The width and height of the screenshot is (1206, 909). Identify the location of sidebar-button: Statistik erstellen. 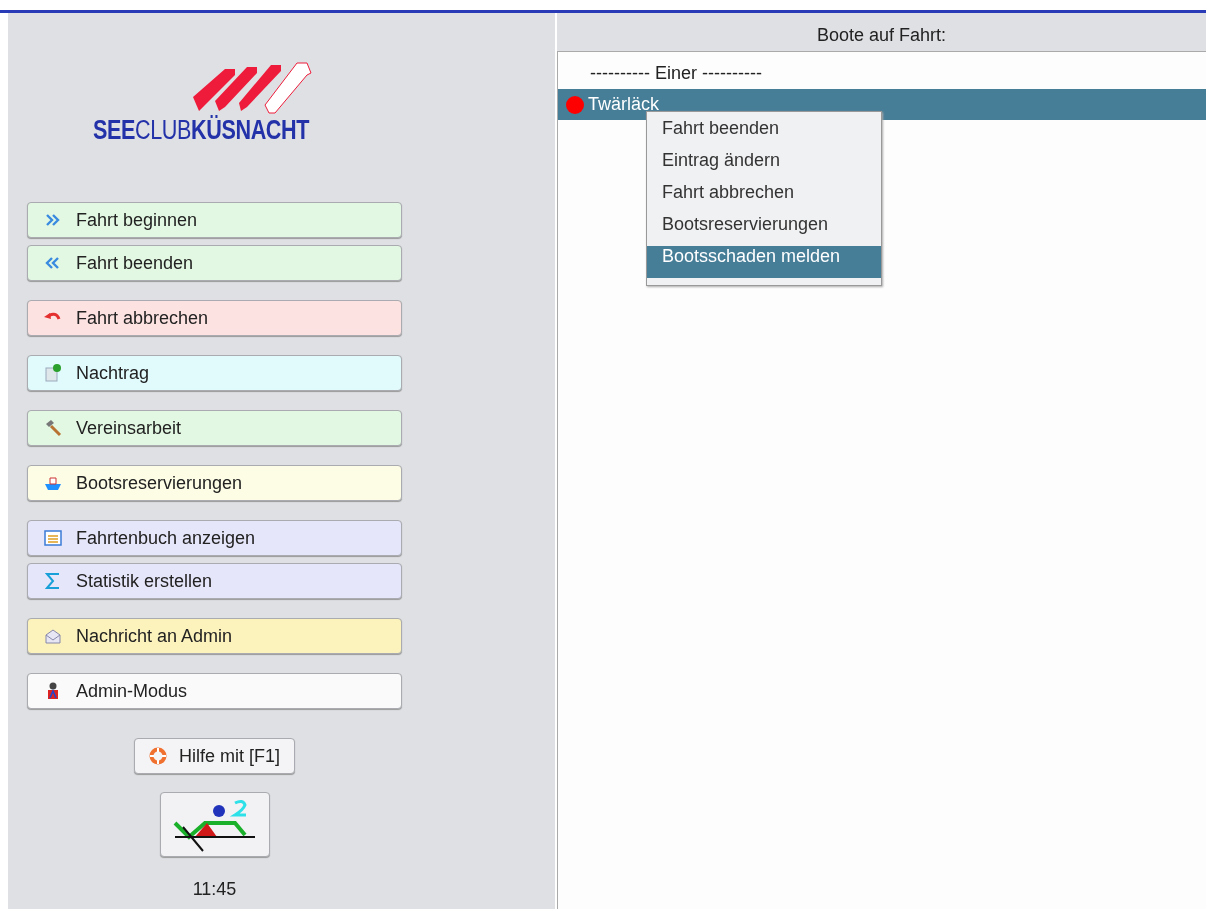
(214, 581).